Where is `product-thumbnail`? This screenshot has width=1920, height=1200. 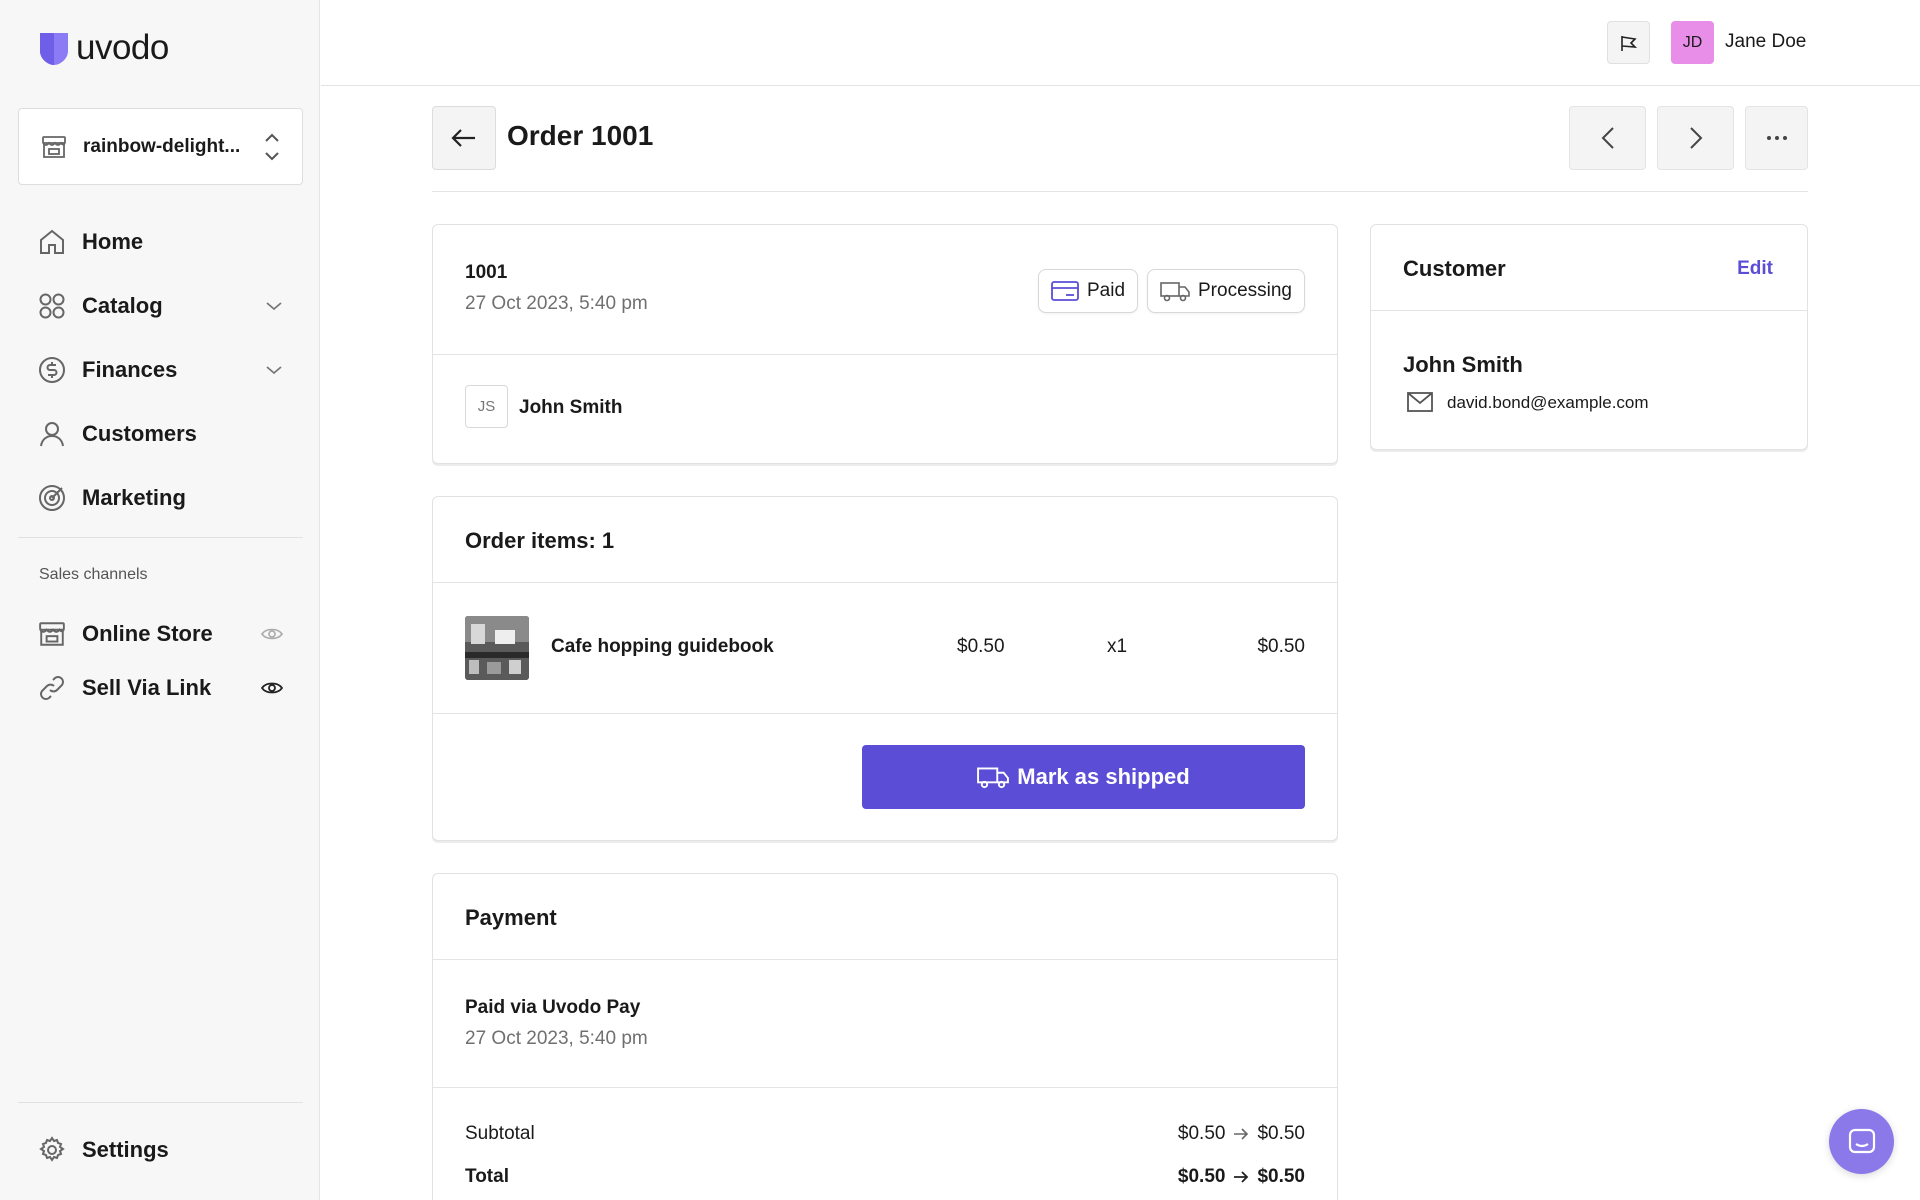 product-thumbnail is located at coordinates (497, 648).